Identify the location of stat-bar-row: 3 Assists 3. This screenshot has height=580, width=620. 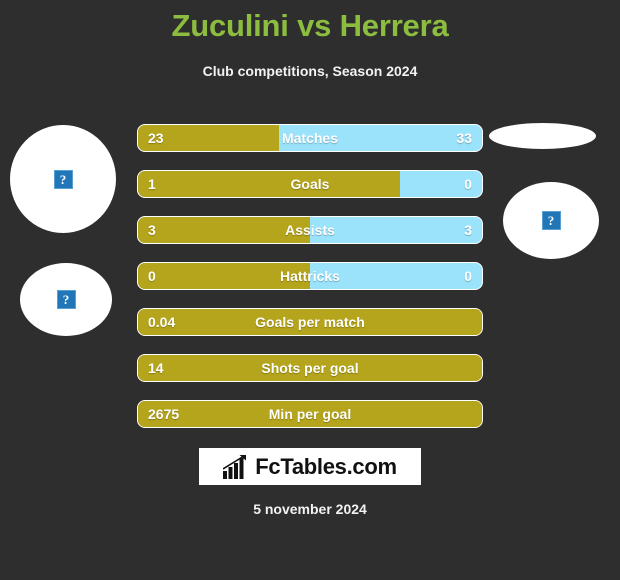
(310, 230).